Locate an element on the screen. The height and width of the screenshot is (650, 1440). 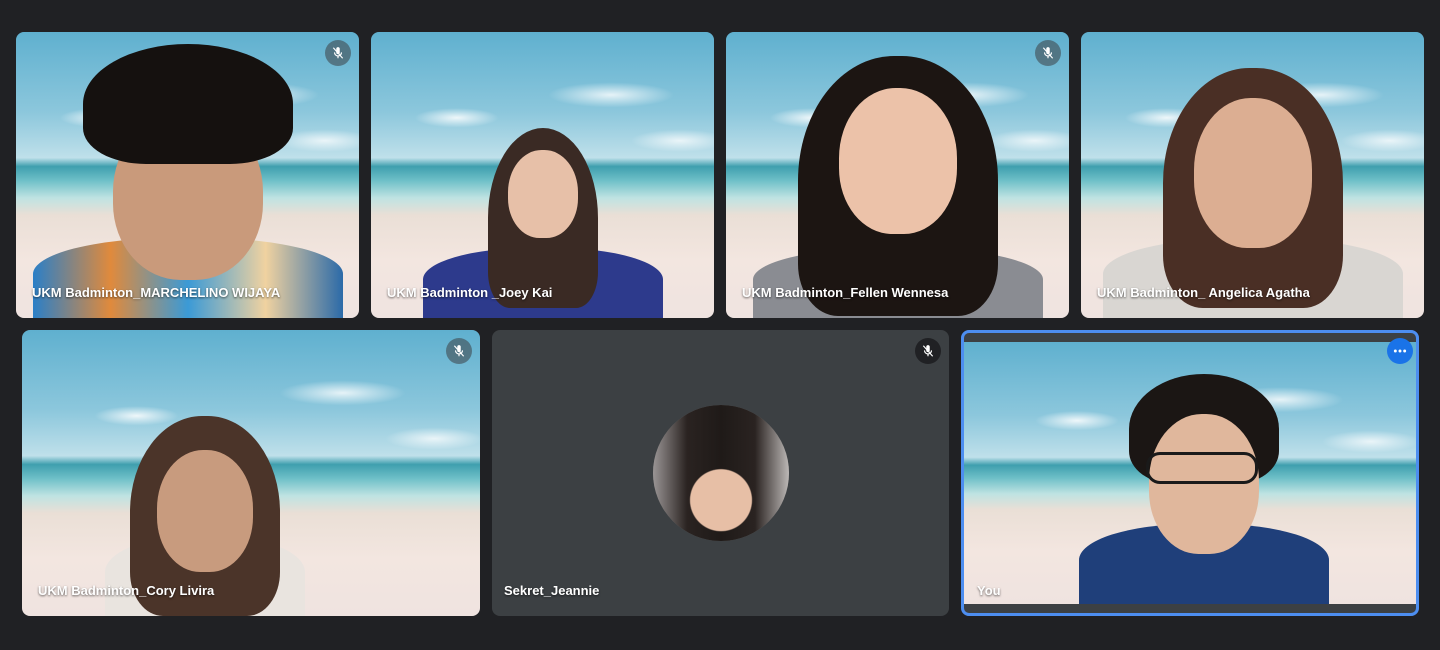
participant-tile: UKM Badminton_Cory Livira is located at coordinates (251, 473).